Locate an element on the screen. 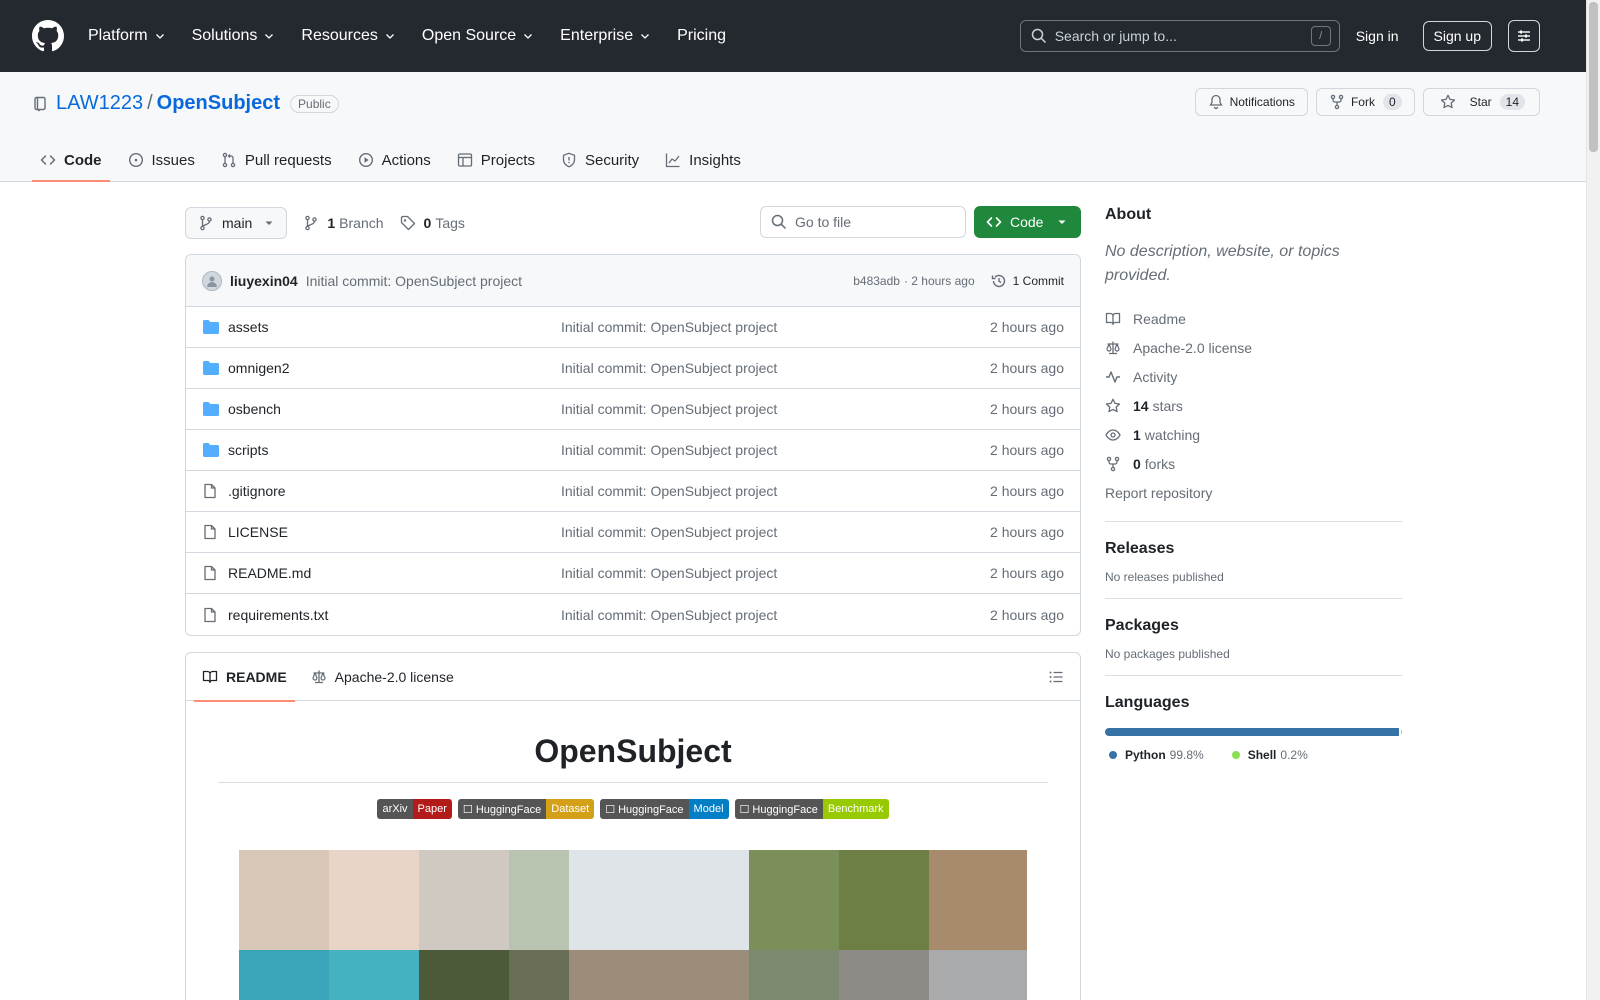 The width and height of the screenshot is (1600, 1000). commit-message-link: Initial commit: OpenSubject project is located at coordinates (414, 281).